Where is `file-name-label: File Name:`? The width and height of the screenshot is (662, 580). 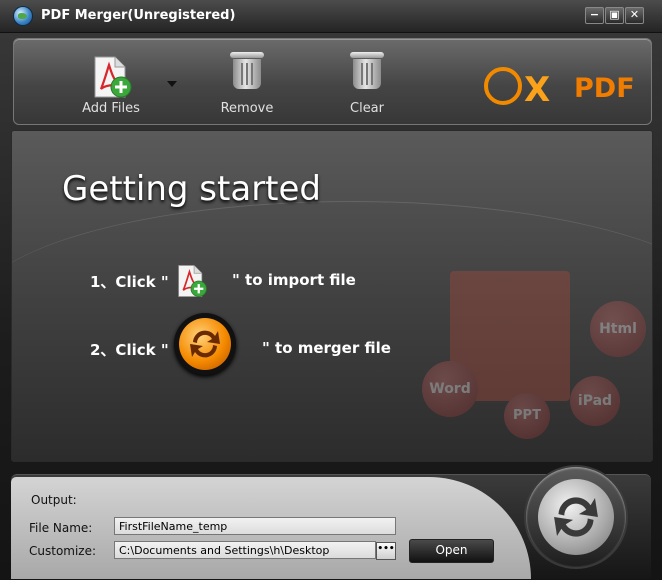
file-name-label: File Name: is located at coordinates (61, 528).